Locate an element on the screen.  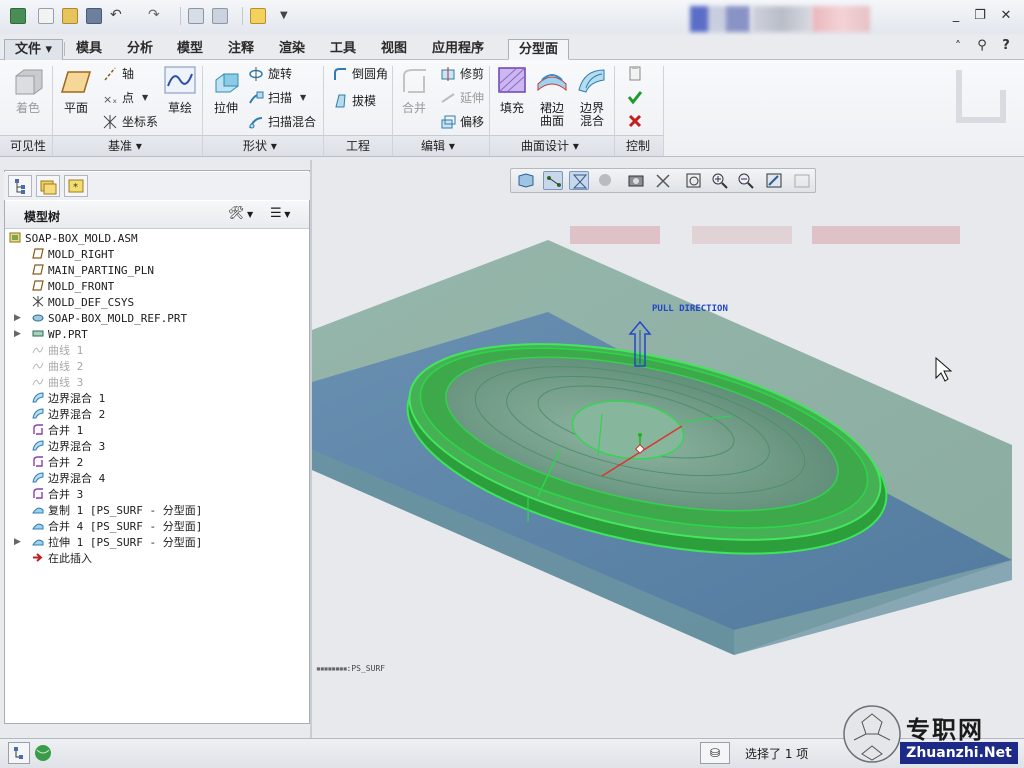
point-dropdown-icon: ▼ is located at coordinates (145, 97).